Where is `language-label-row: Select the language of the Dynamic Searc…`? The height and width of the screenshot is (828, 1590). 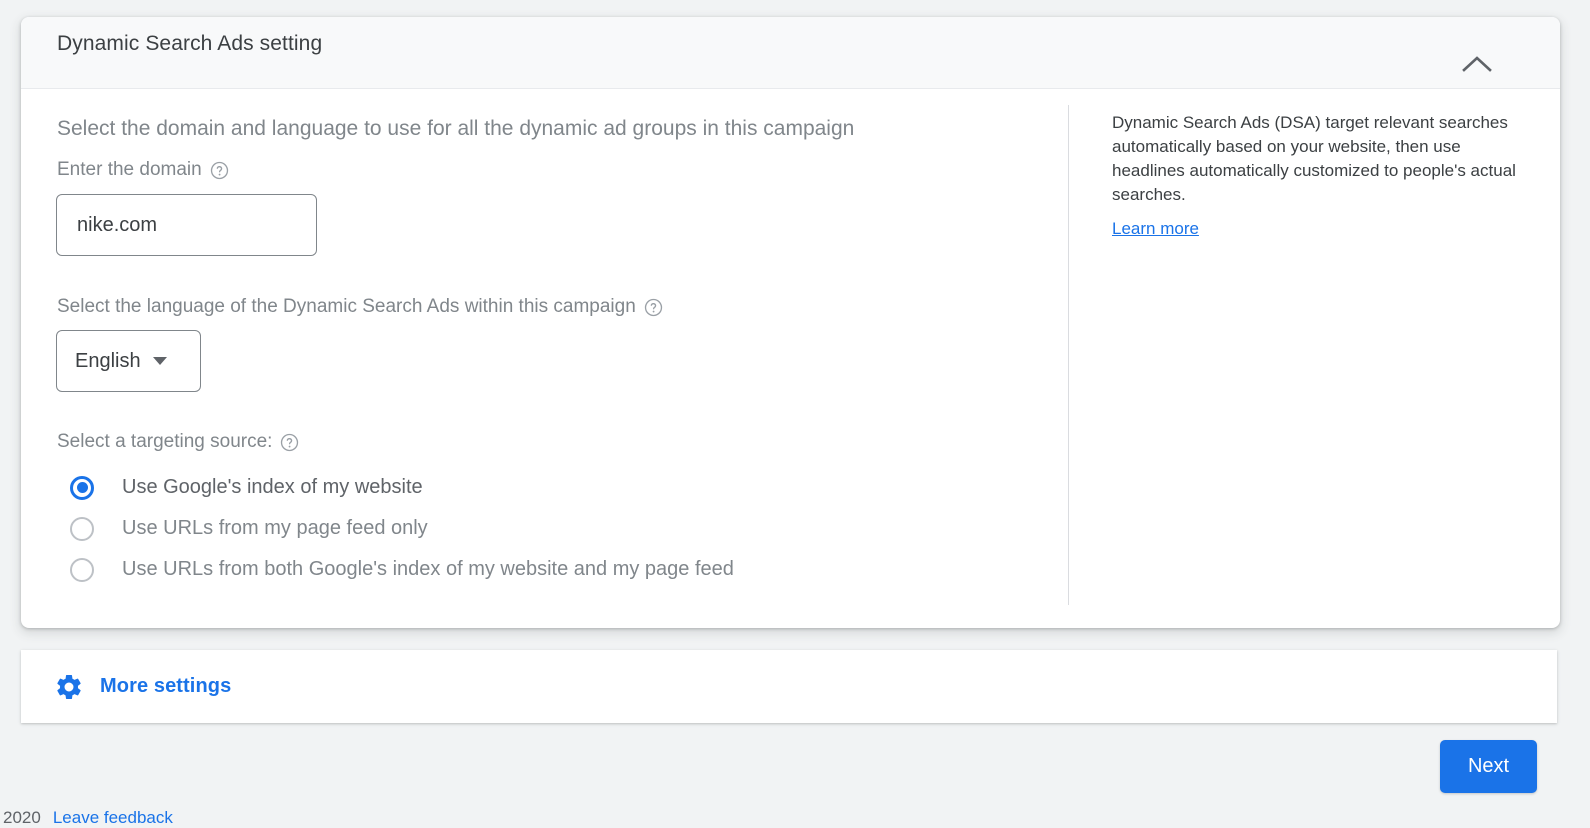
language-label-row: Select the language of the Dynamic Searc… is located at coordinates (360, 307).